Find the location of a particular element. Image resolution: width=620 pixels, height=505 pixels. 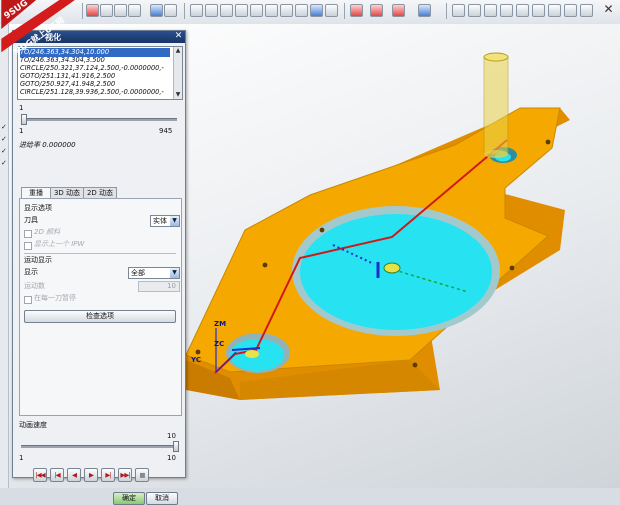

stop-button: ■ is located at coordinates (142, 475).